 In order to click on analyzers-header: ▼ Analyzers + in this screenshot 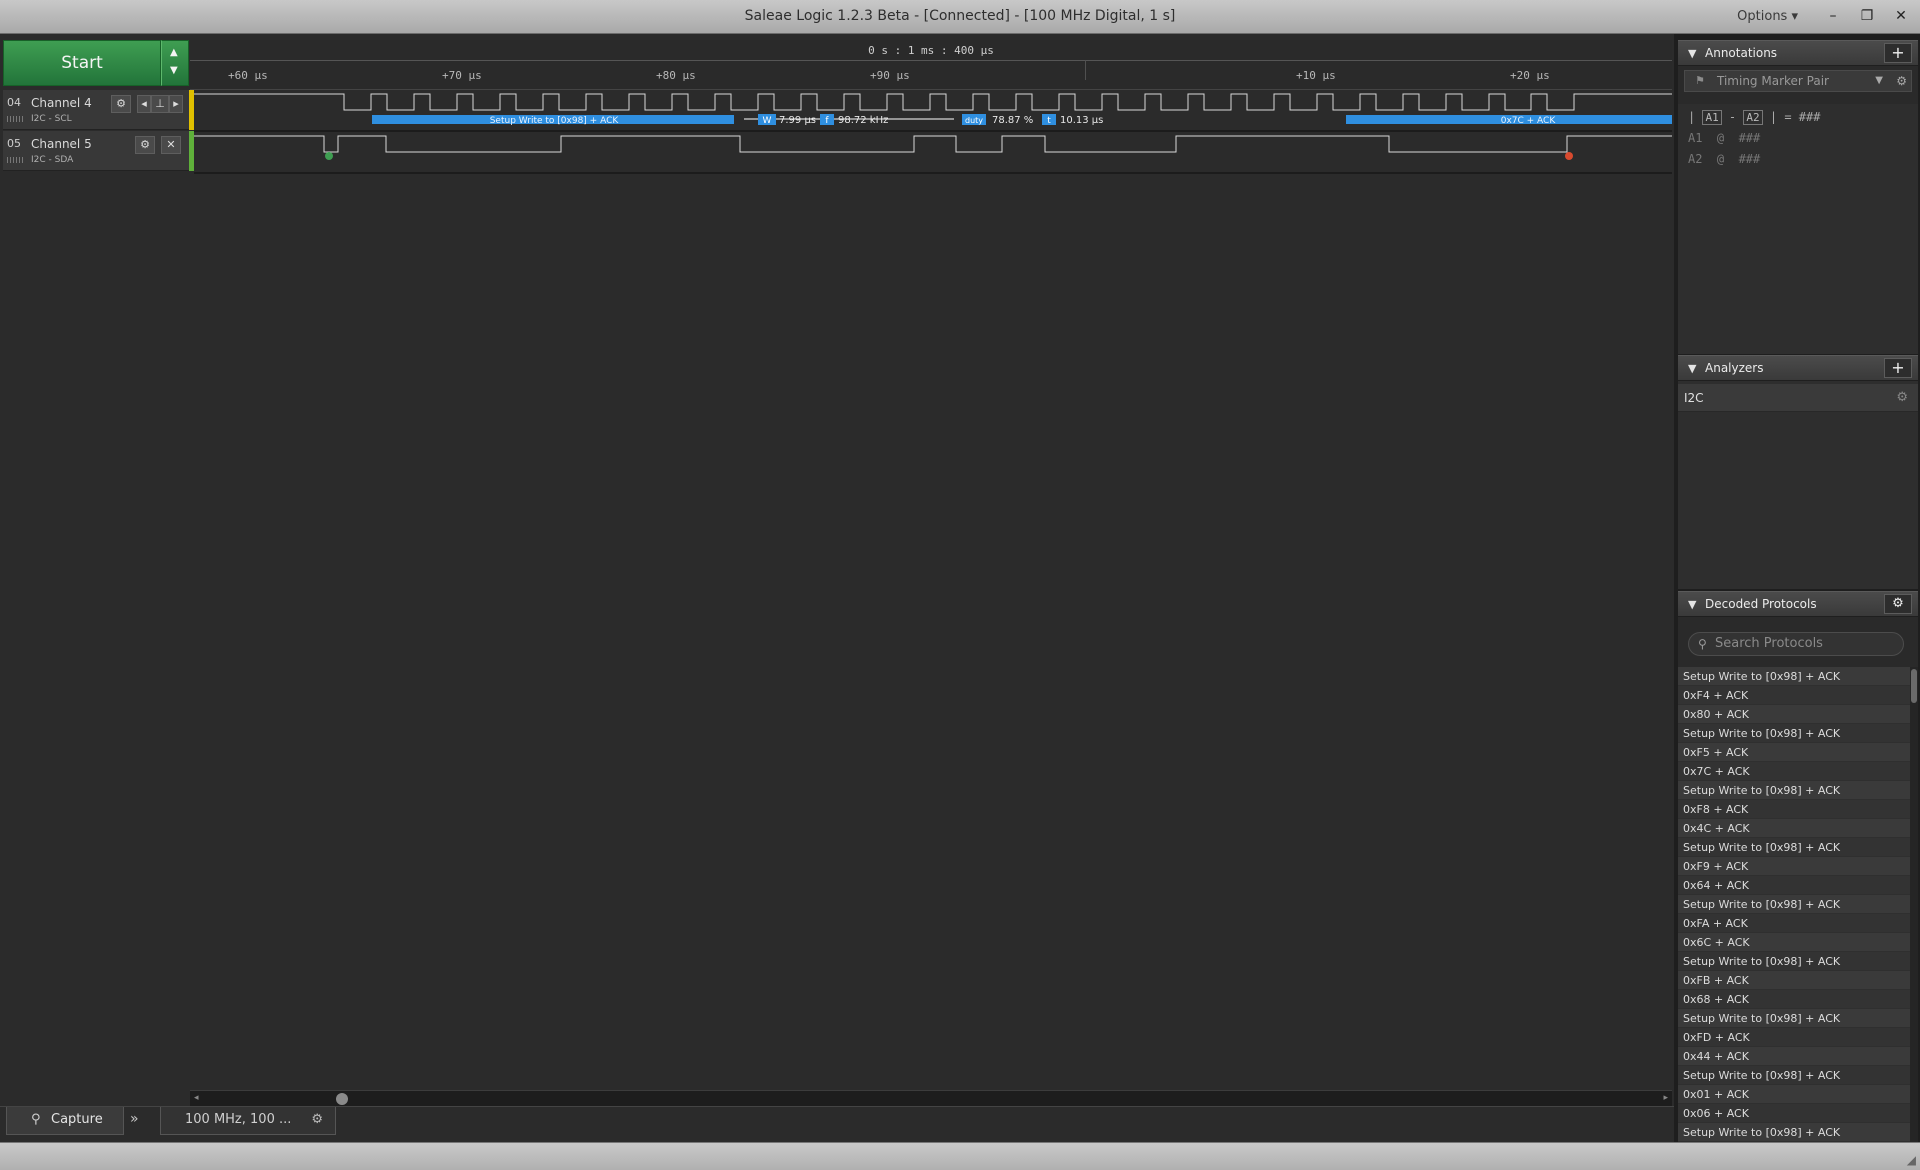, I will do `click(1798, 368)`.